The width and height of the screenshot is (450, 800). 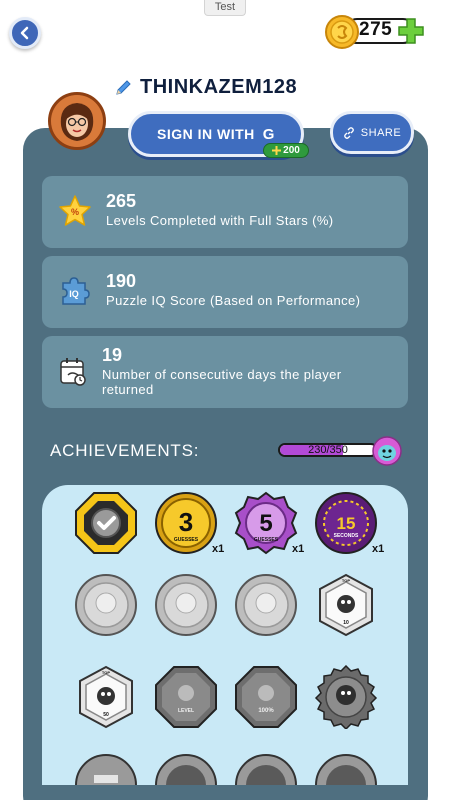 I want to click on level-badge: LEVEL, so click(x=186, y=697).